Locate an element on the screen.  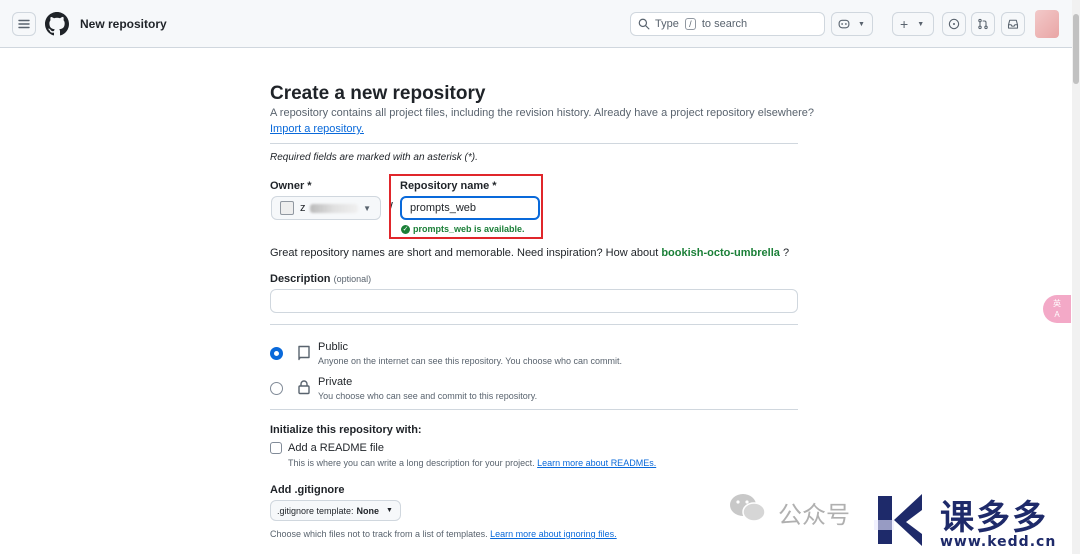
gitignore-template-select: .gitignore template: None ▼ is located at coordinates (335, 510).